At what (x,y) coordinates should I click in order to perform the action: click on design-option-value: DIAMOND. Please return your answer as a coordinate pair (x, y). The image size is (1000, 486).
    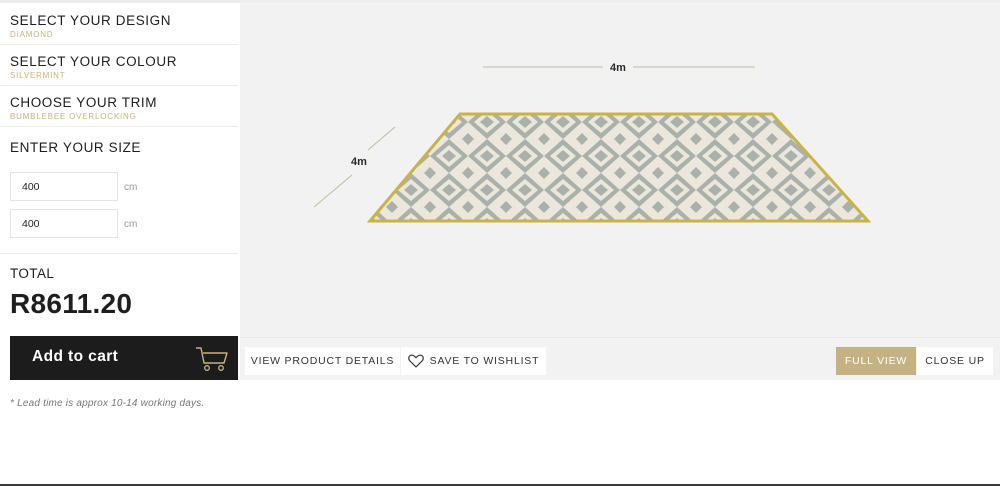
    Looking at the image, I should click on (32, 34).